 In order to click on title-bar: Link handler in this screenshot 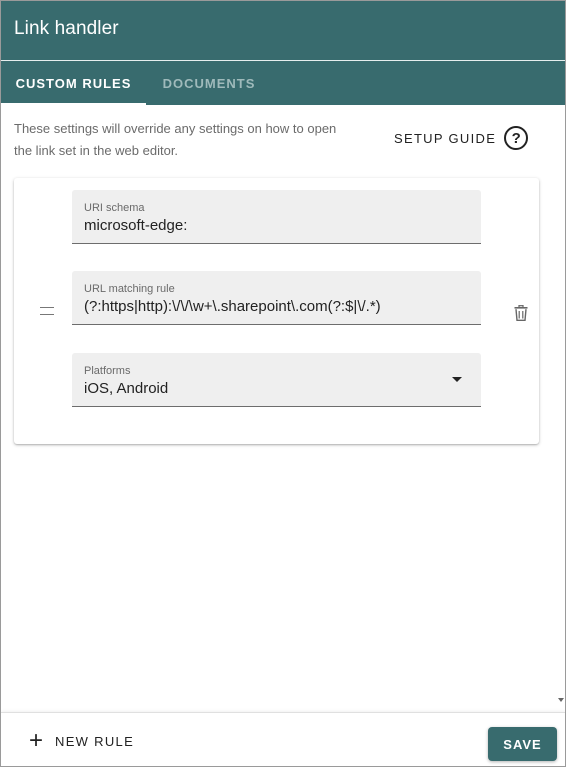, I will do `click(283, 31)`.